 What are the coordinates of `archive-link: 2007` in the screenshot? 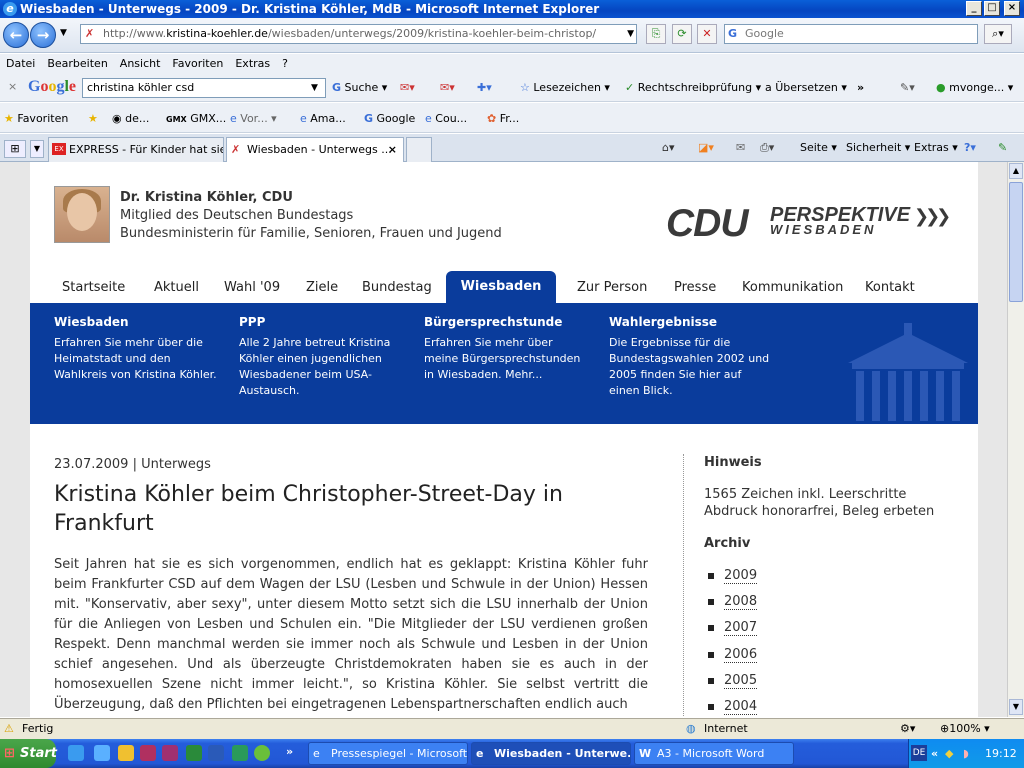 It's located at (741, 628).